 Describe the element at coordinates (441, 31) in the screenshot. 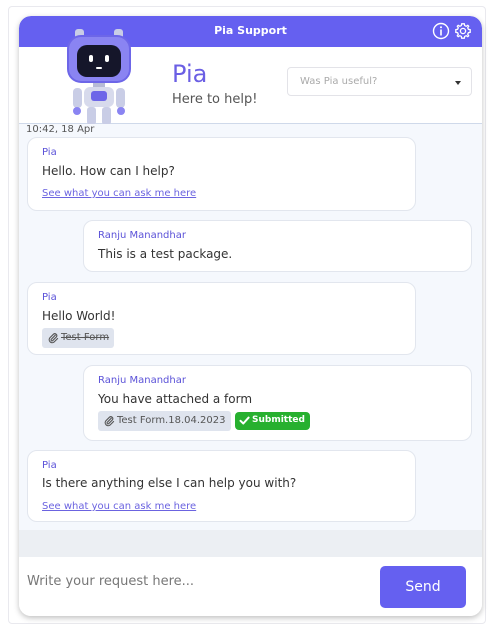

I see `info-icon` at that location.